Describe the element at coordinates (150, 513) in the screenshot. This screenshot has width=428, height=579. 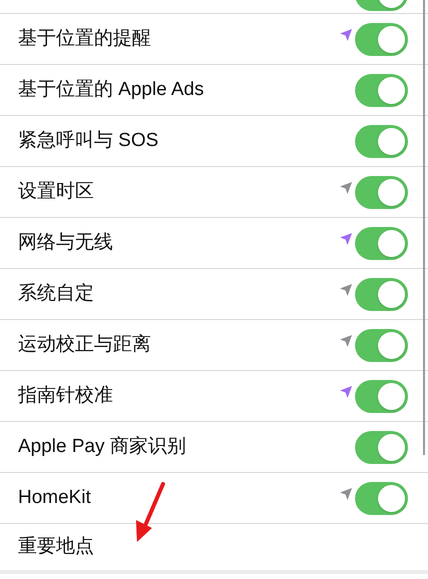
I see `annotation-arrow-icon` at that location.